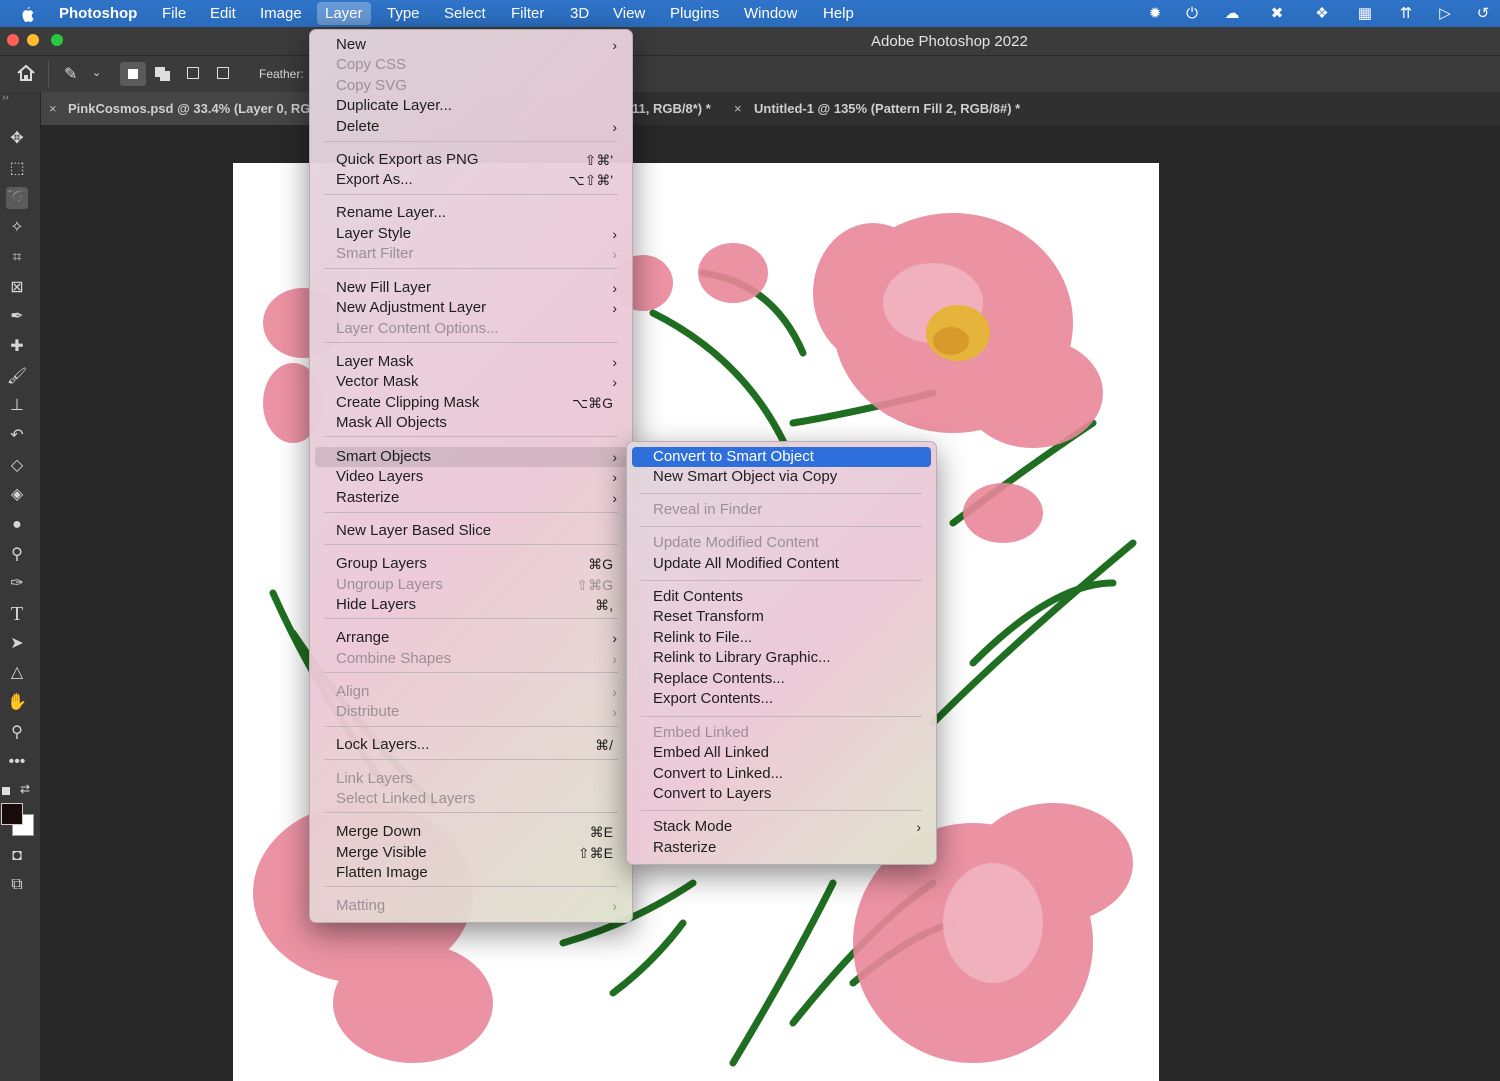 This screenshot has width=1500, height=1081. What do you see at coordinates (17, 258) in the screenshot?
I see `crop-tool-icon: ⌗` at bounding box center [17, 258].